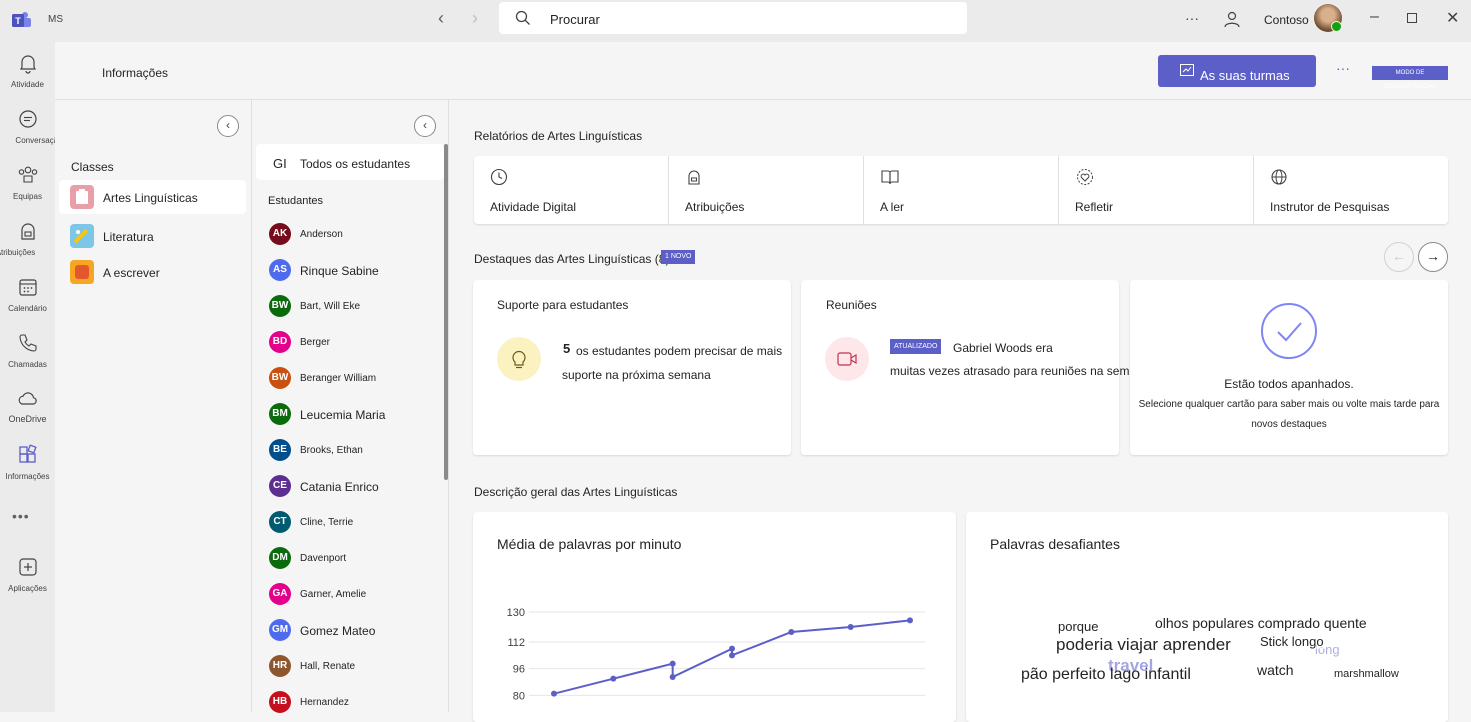 This screenshot has width=1471, height=722. I want to click on student-name: Berger, so click(315, 342).